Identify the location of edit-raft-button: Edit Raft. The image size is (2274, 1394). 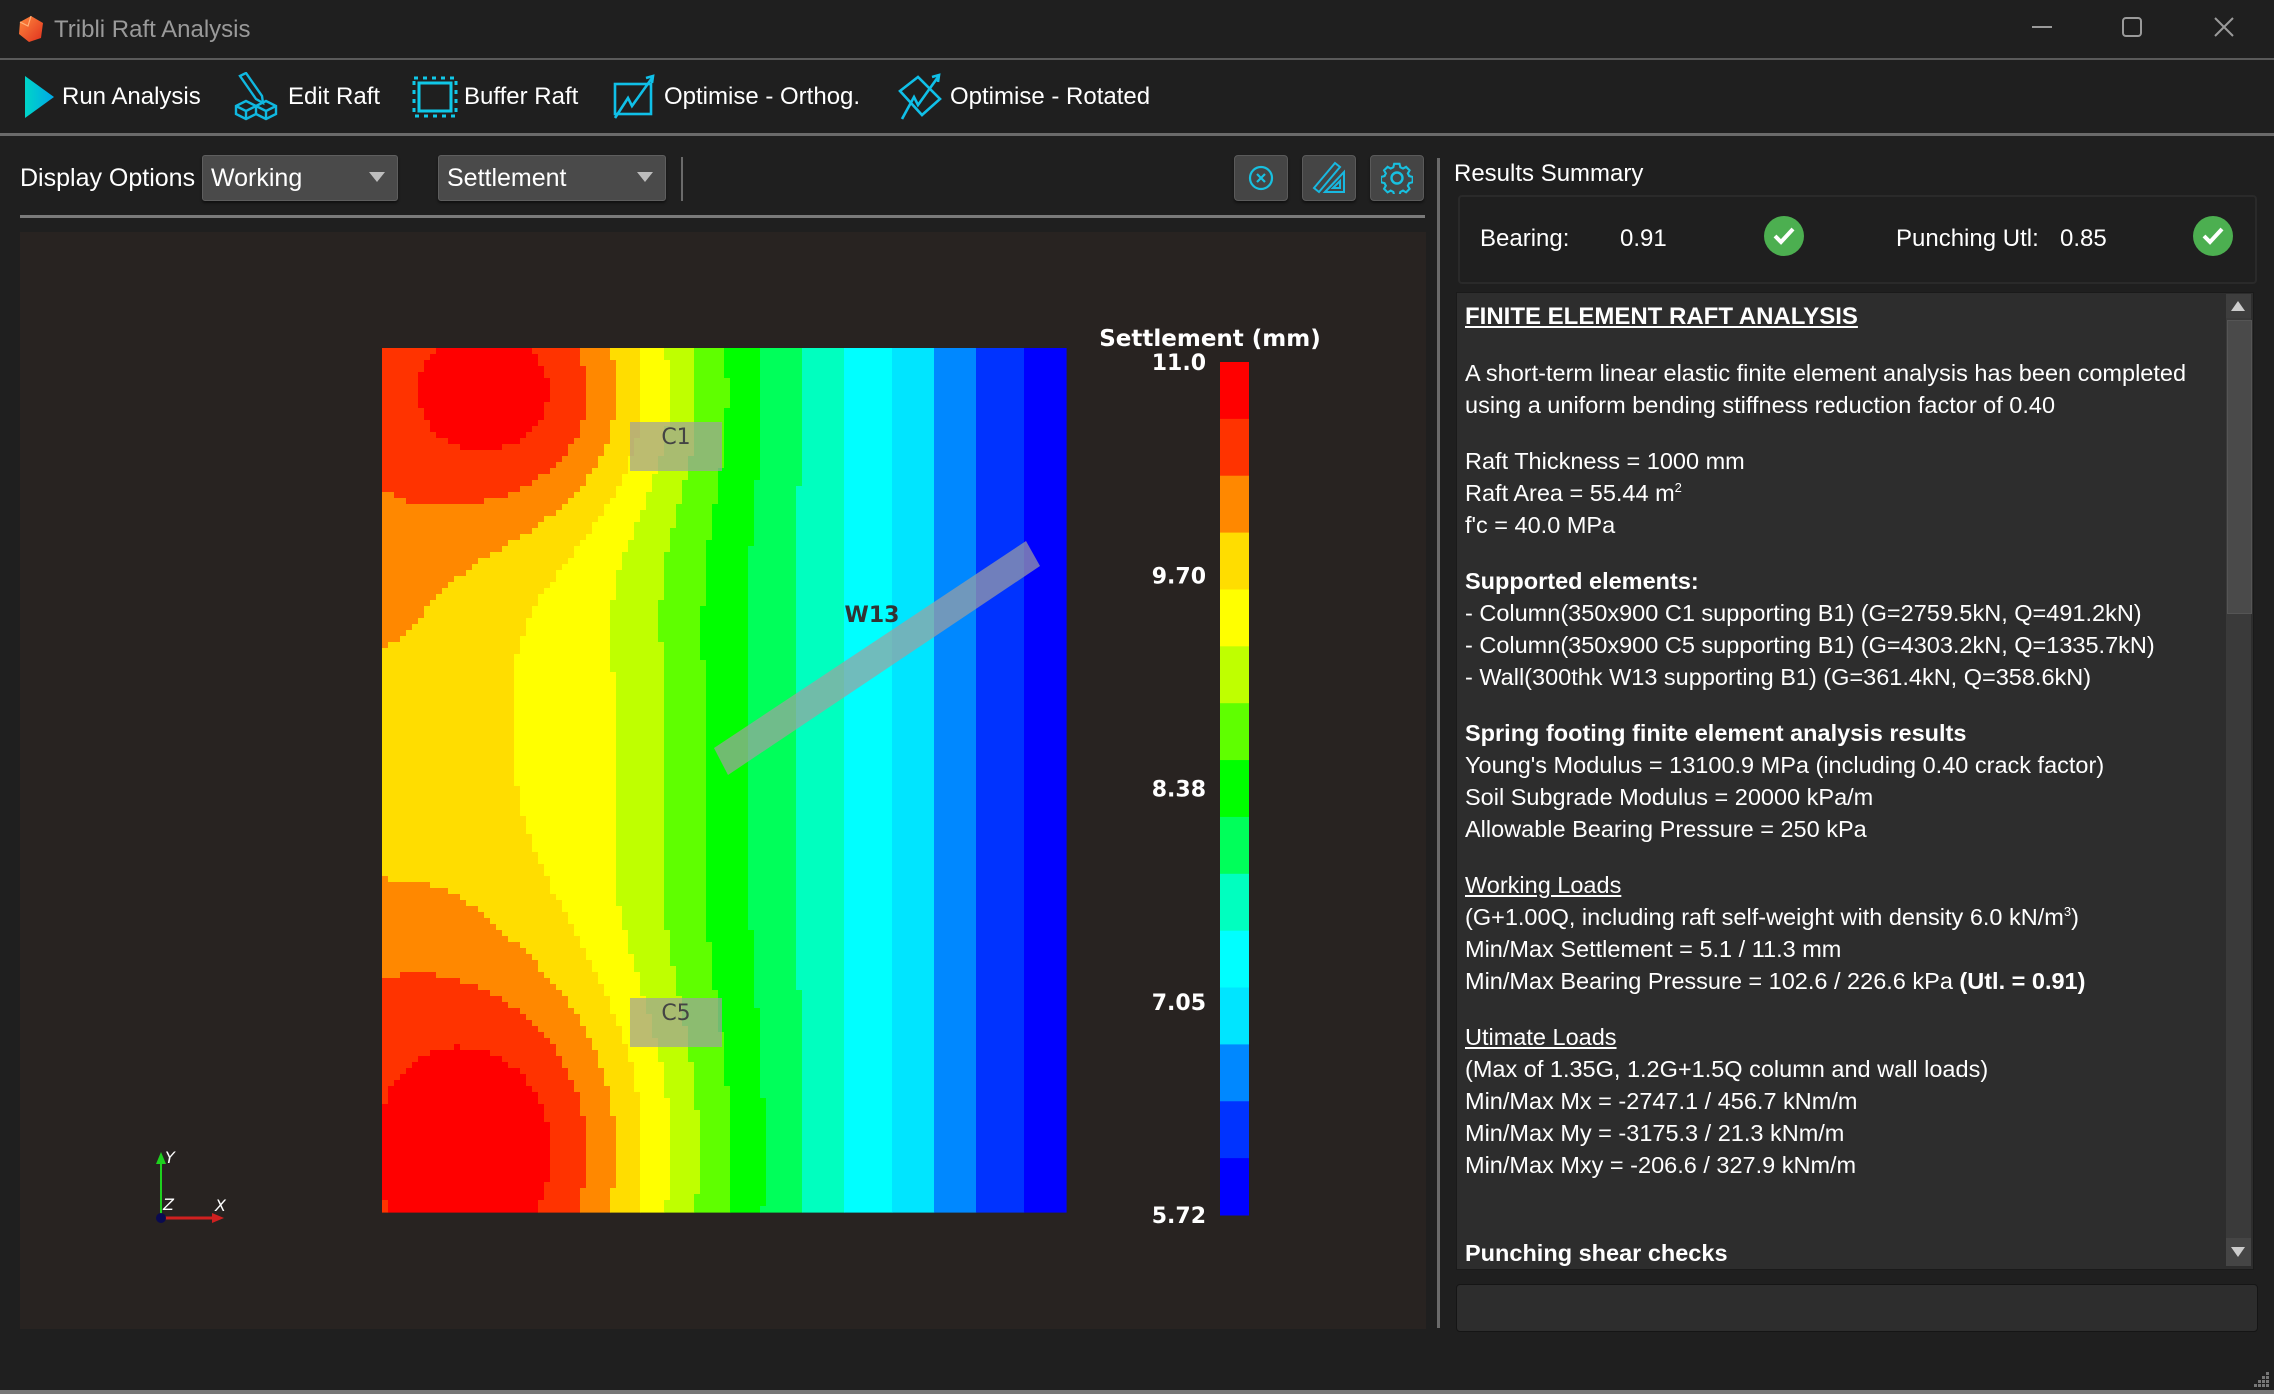
(307, 97).